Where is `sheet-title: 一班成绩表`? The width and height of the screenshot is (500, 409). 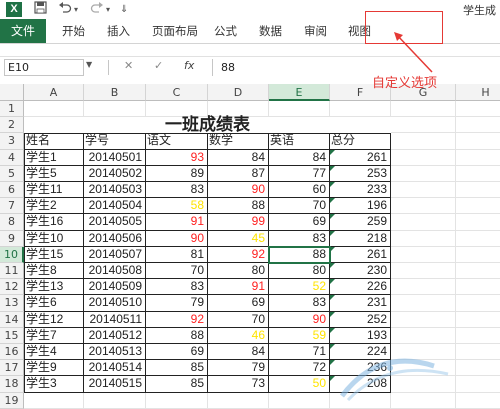 sheet-title: 一班成绩表 is located at coordinates (207, 125).